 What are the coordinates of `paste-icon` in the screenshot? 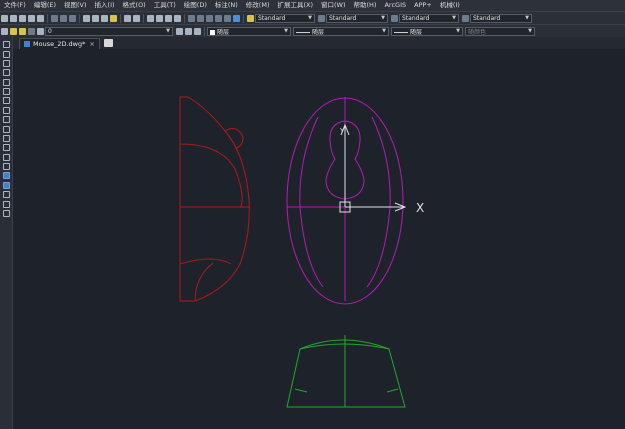 It's located at (104, 18).